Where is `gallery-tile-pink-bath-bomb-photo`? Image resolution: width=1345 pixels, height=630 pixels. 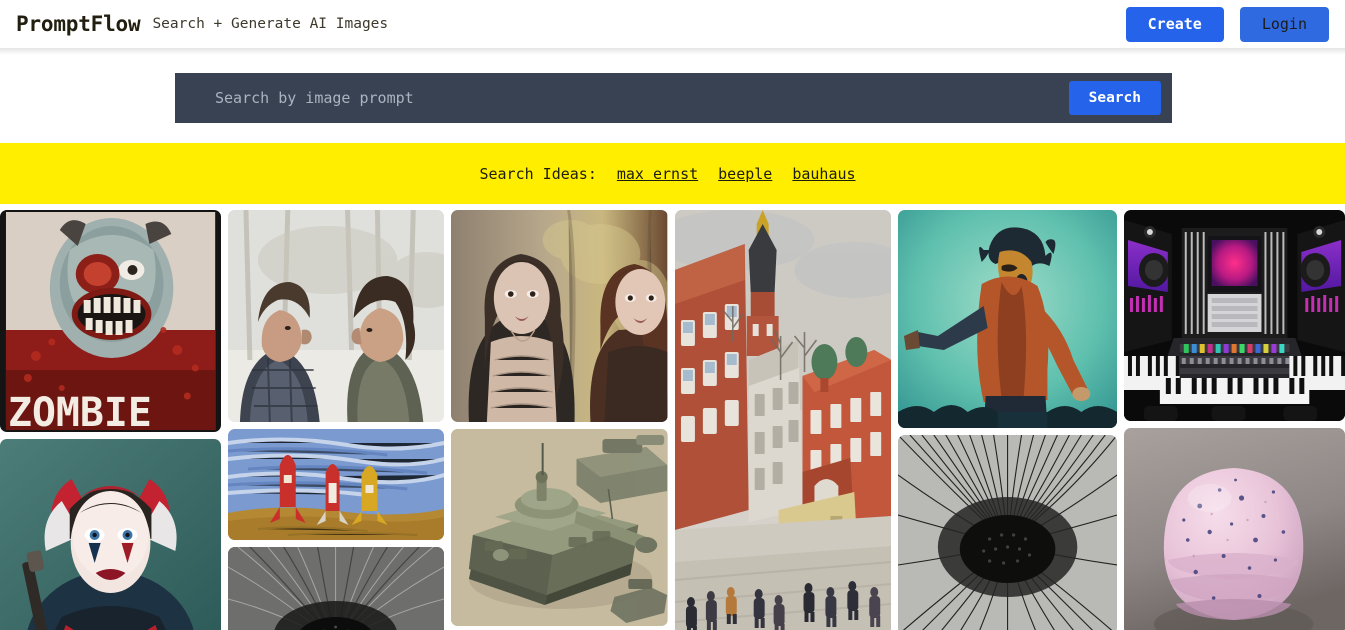
gallery-tile-pink-bath-bomb-photo is located at coordinates (1234, 529).